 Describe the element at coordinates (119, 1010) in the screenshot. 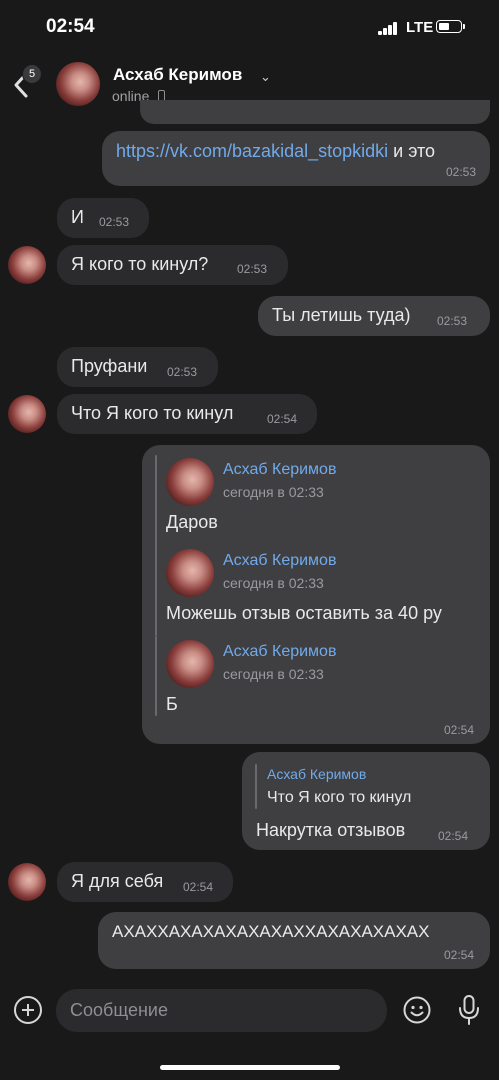

I see `message-input-placeholder: Сообщение` at that location.